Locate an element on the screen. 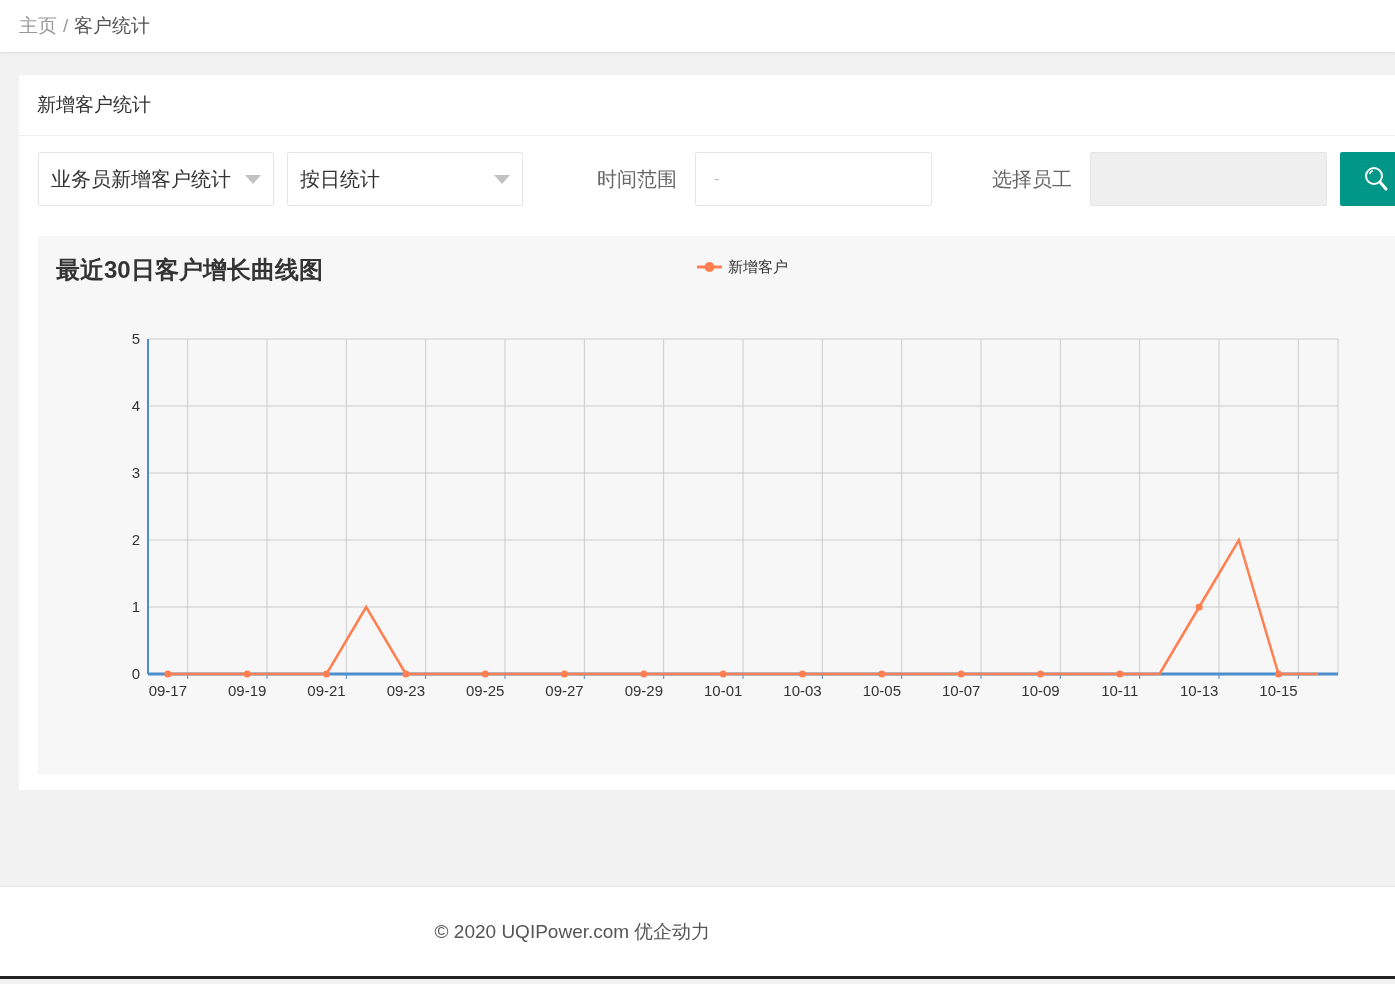 The image size is (1395, 984). x-tick-label: 10-13 is located at coordinates (1199, 690).